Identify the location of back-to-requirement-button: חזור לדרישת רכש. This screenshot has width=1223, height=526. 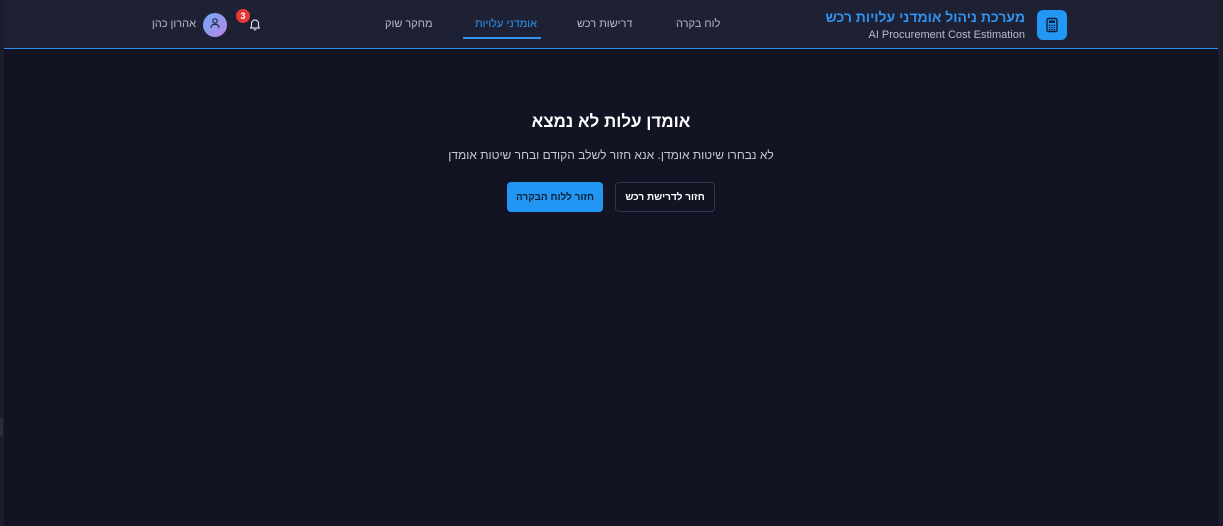
(665, 197).